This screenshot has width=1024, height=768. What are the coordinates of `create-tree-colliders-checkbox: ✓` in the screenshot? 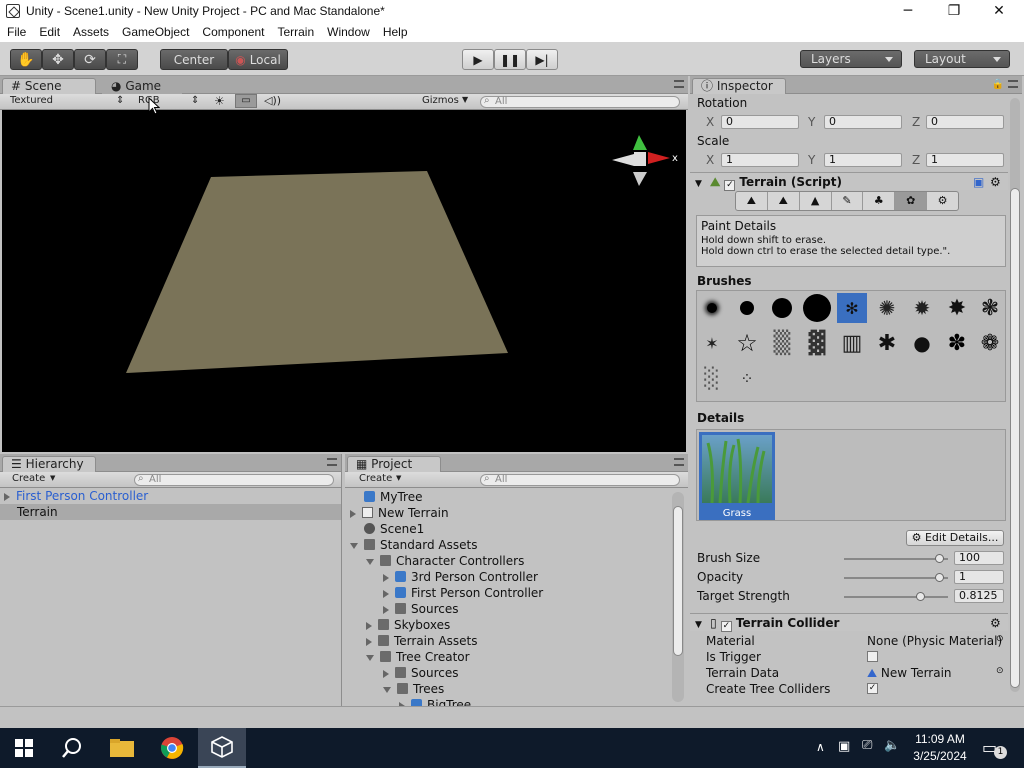 It's located at (872, 688).